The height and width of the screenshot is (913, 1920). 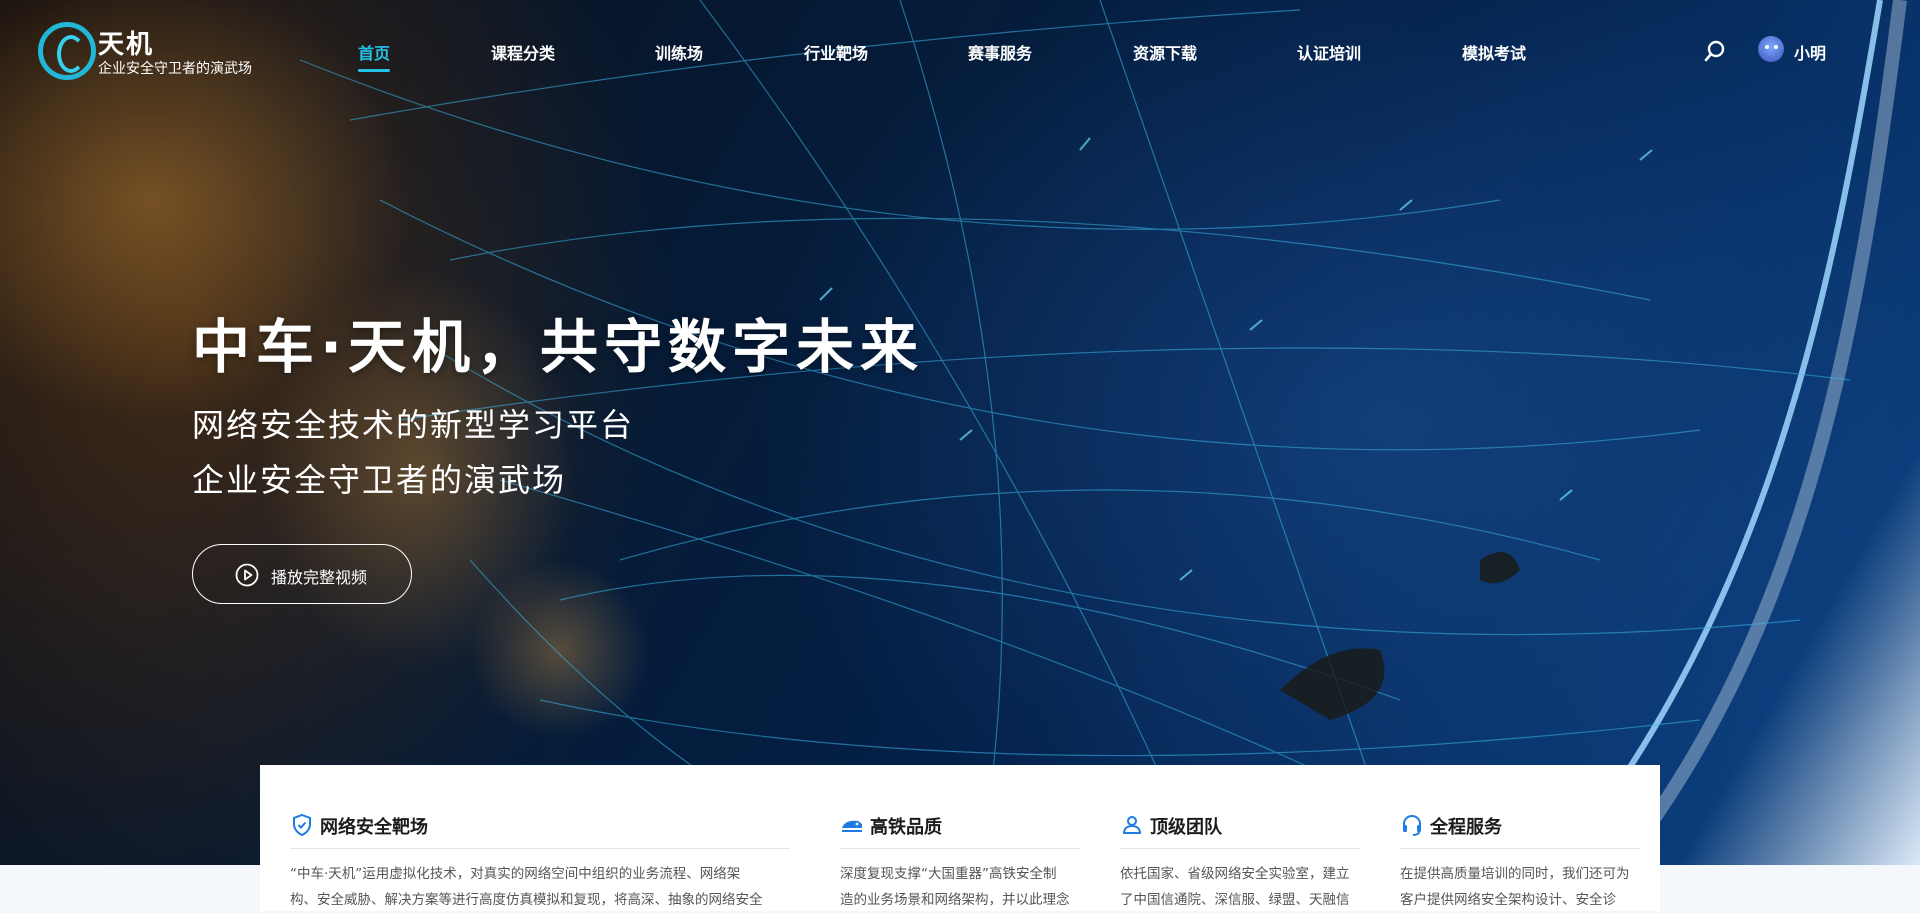 What do you see at coordinates (526, 900) in the screenshot?
I see `feature-desc-line: 构、安全威胁、解决方案等进行高度仿真模拟和复现，将高深、抽象的网络安全` at bounding box center [526, 900].